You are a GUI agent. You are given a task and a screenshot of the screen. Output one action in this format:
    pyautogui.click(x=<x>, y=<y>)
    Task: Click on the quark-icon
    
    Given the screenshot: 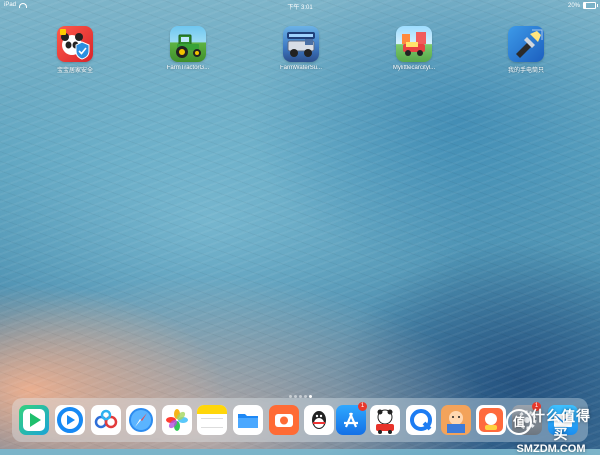 What is the action you would take?
    pyautogui.click(x=421, y=420)
    